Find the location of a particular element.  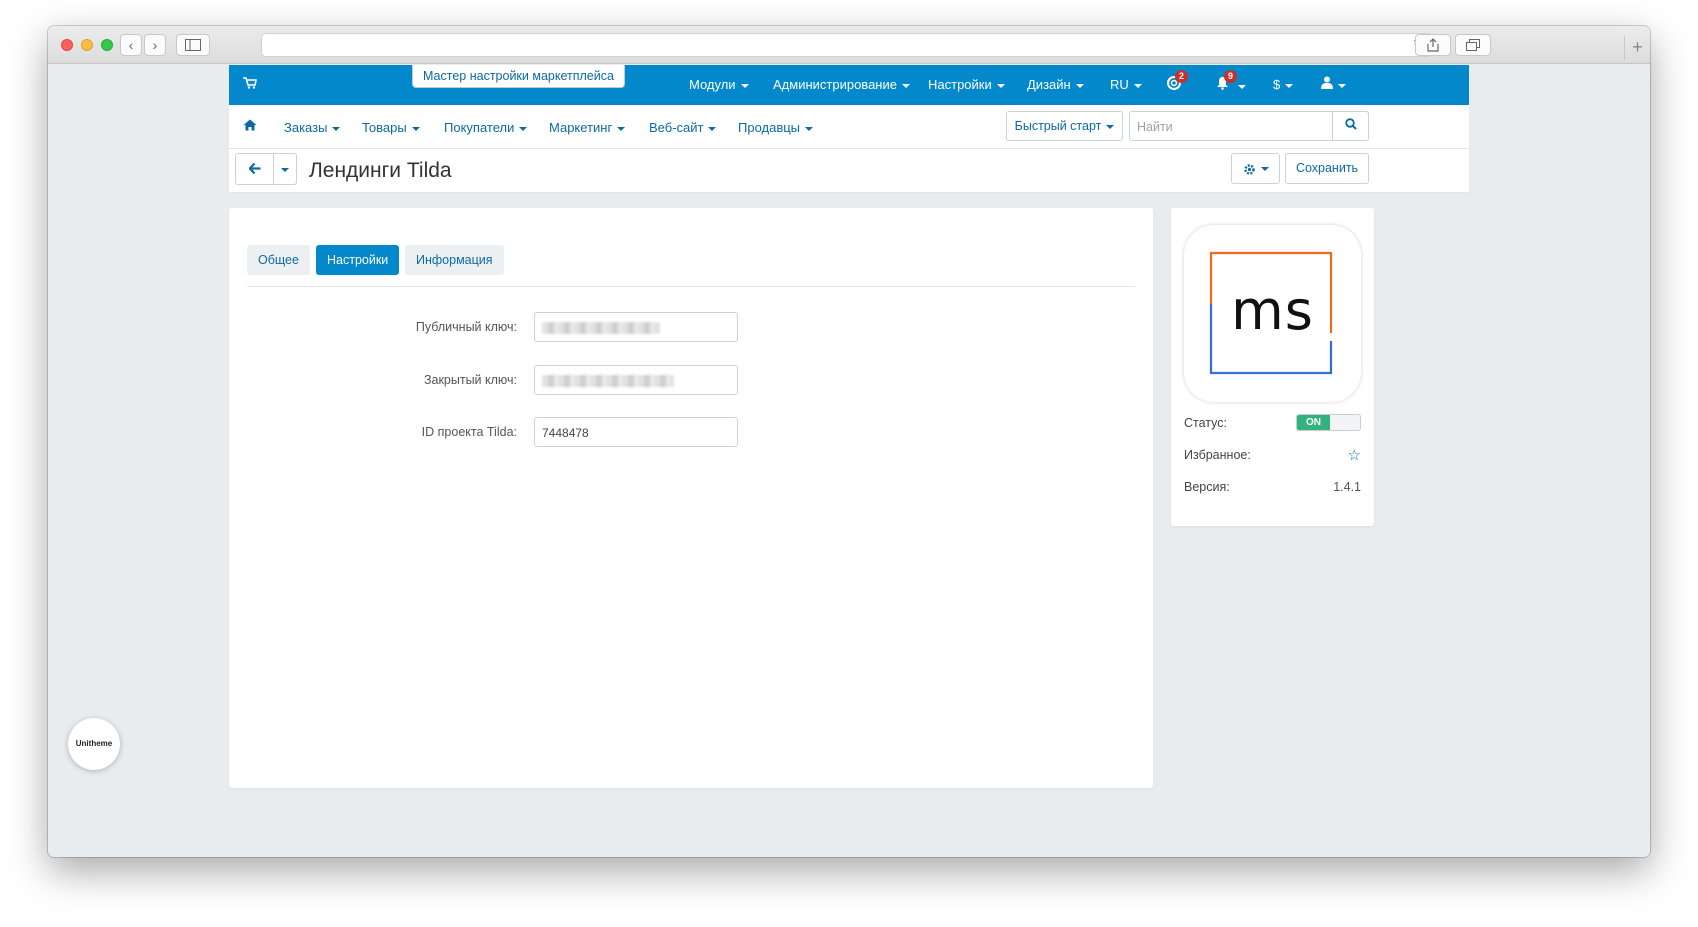

menu-label: Дизайн is located at coordinates (1049, 84).